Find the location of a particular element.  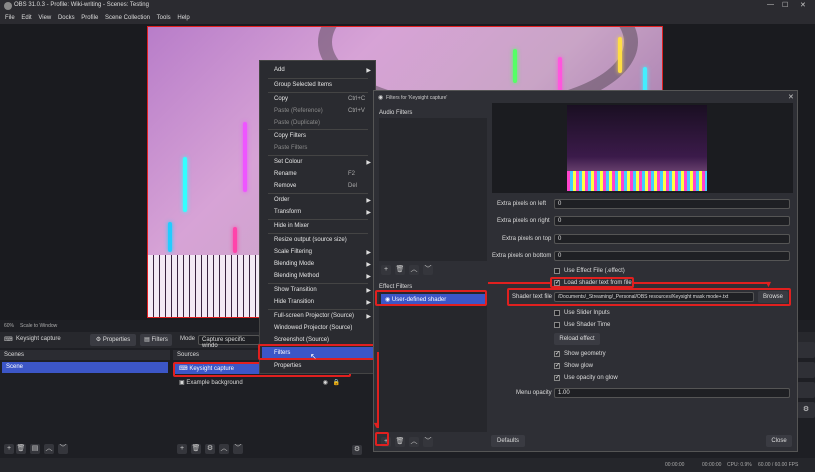

scene-filter-icon: ▤ is located at coordinates (35, 449).